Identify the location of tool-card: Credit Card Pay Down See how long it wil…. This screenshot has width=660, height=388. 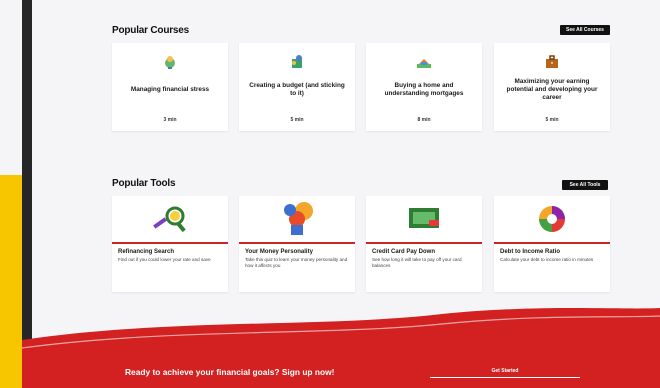
(424, 244).